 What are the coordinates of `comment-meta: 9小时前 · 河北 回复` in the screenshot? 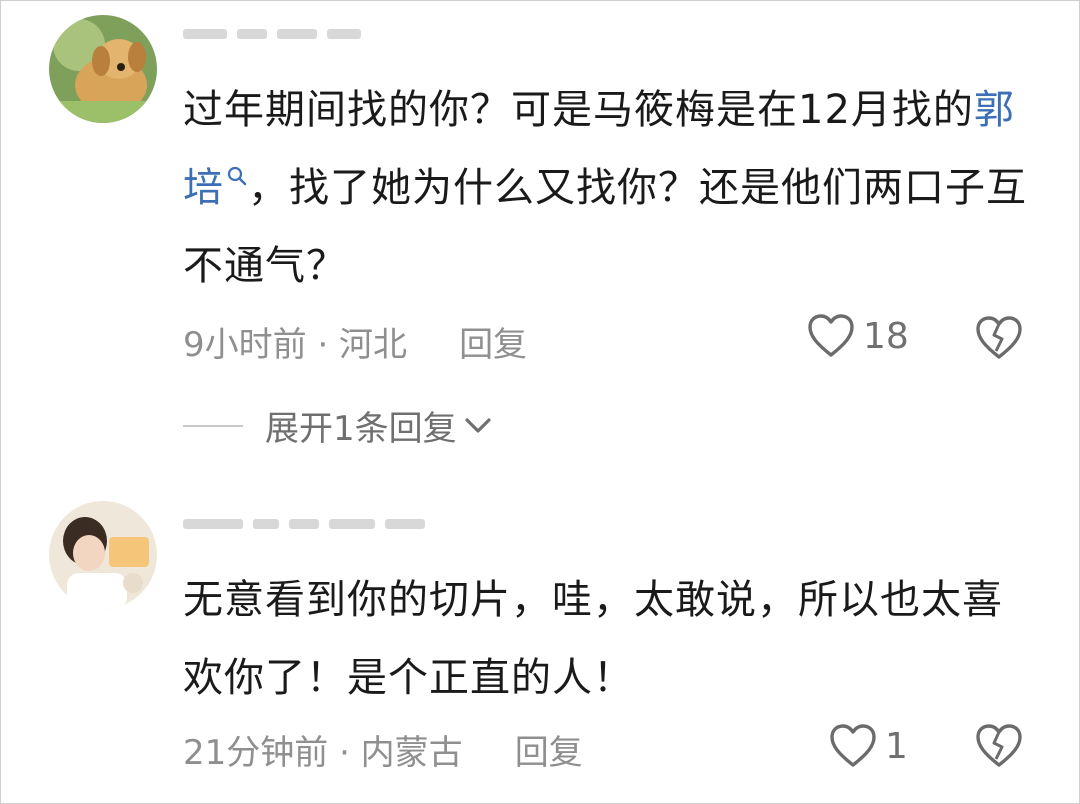 It's located at (355, 341).